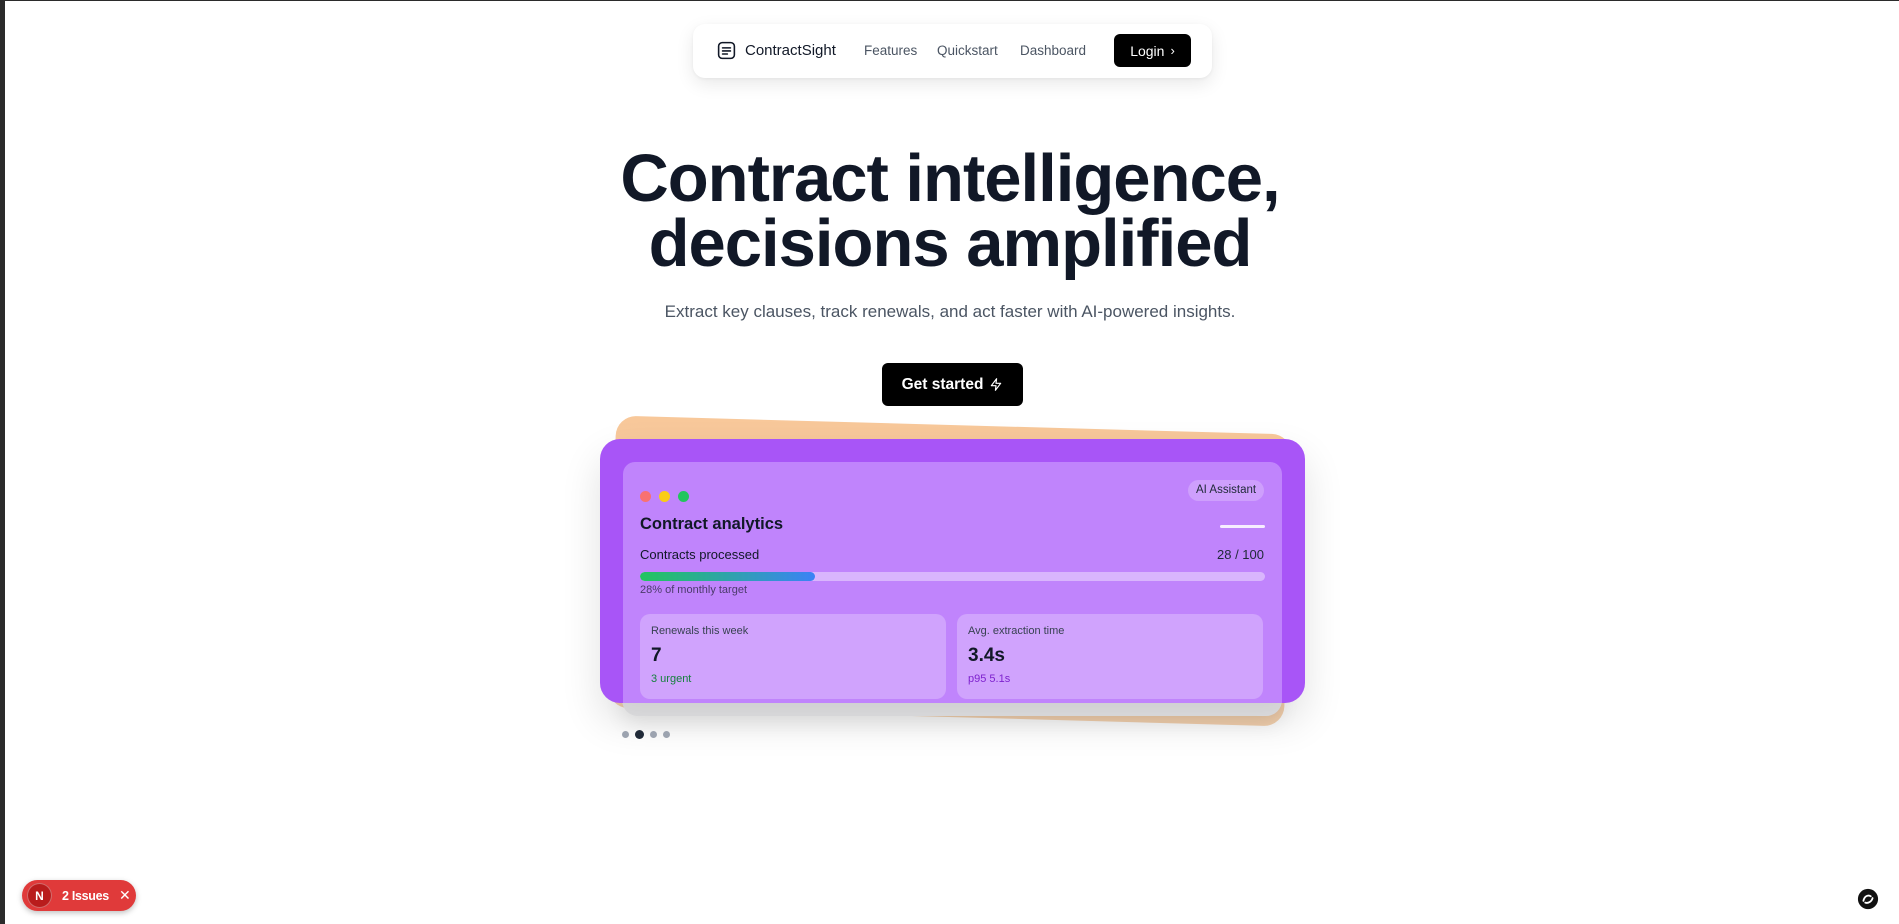 Image resolution: width=1899 pixels, height=924 pixels. What do you see at coordinates (1226, 490) in the screenshot?
I see `ai-assistant-badge: AI Assistant` at bounding box center [1226, 490].